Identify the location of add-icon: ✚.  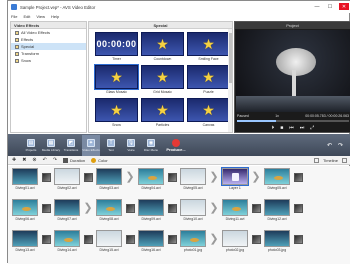
(14, 160).